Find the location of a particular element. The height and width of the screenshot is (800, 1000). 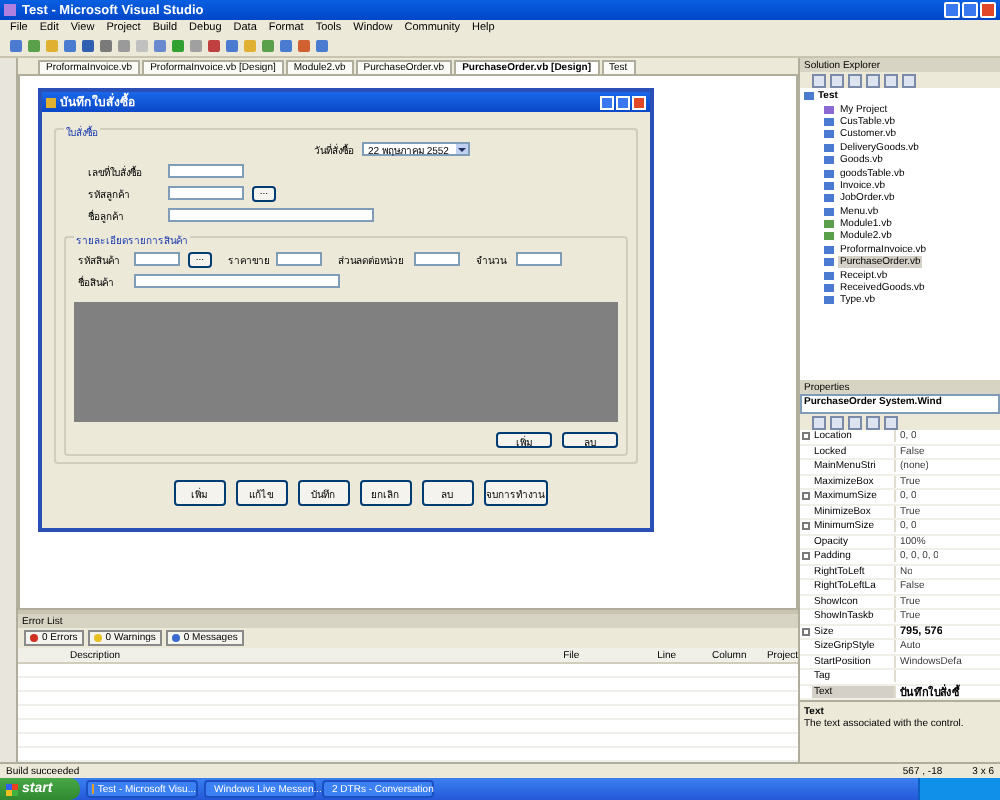

solution-icon is located at coordinates (809, 96).